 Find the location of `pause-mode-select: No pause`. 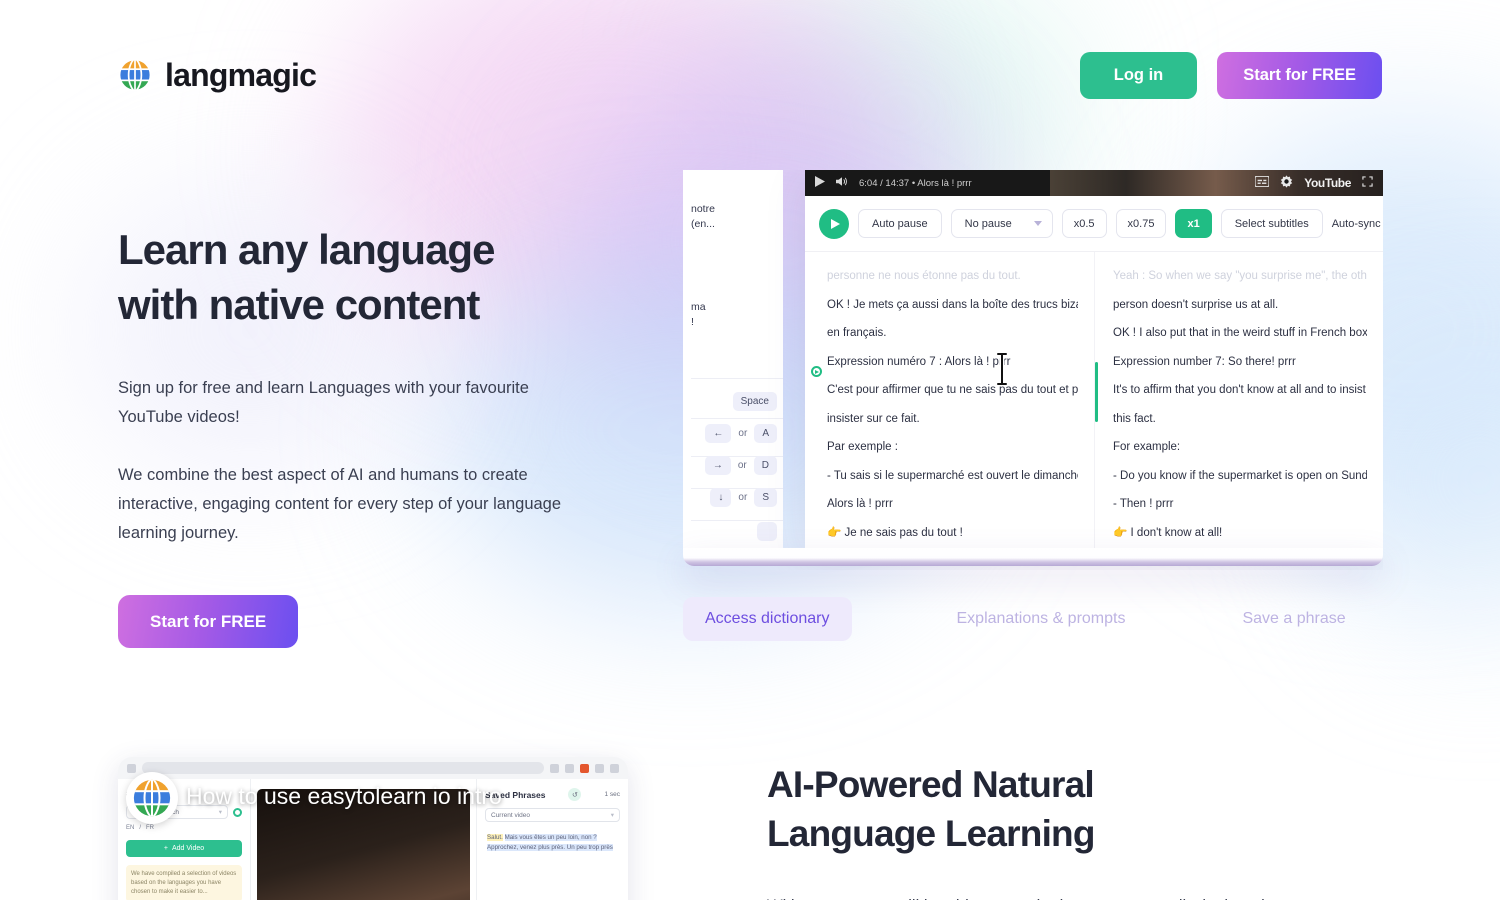

pause-mode-select: No pause is located at coordinates (1001, 223).